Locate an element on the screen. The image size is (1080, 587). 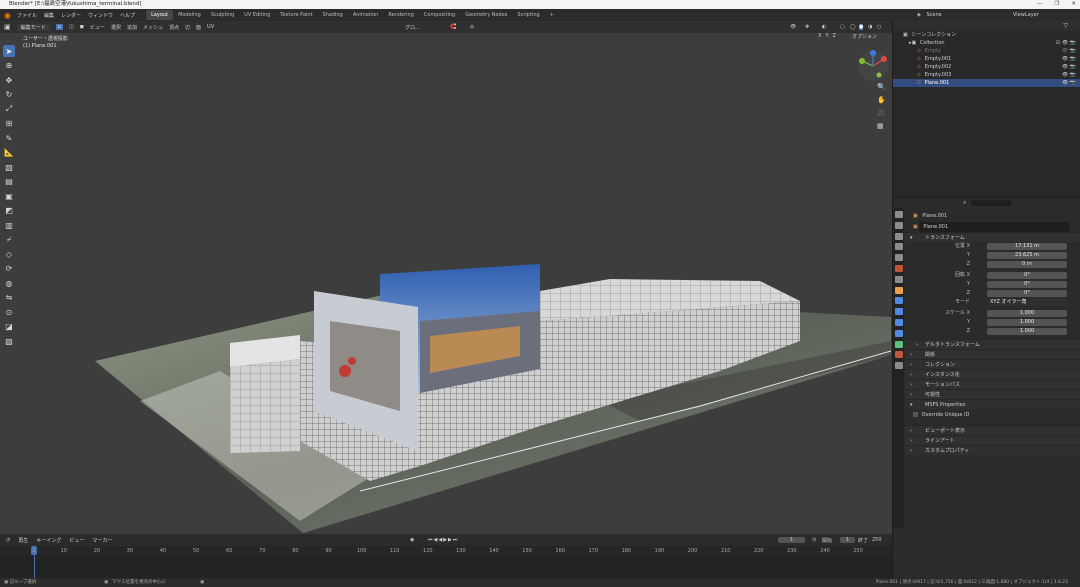
tab-texture-paint: Texture Paint is located at coordinates (296, 15).